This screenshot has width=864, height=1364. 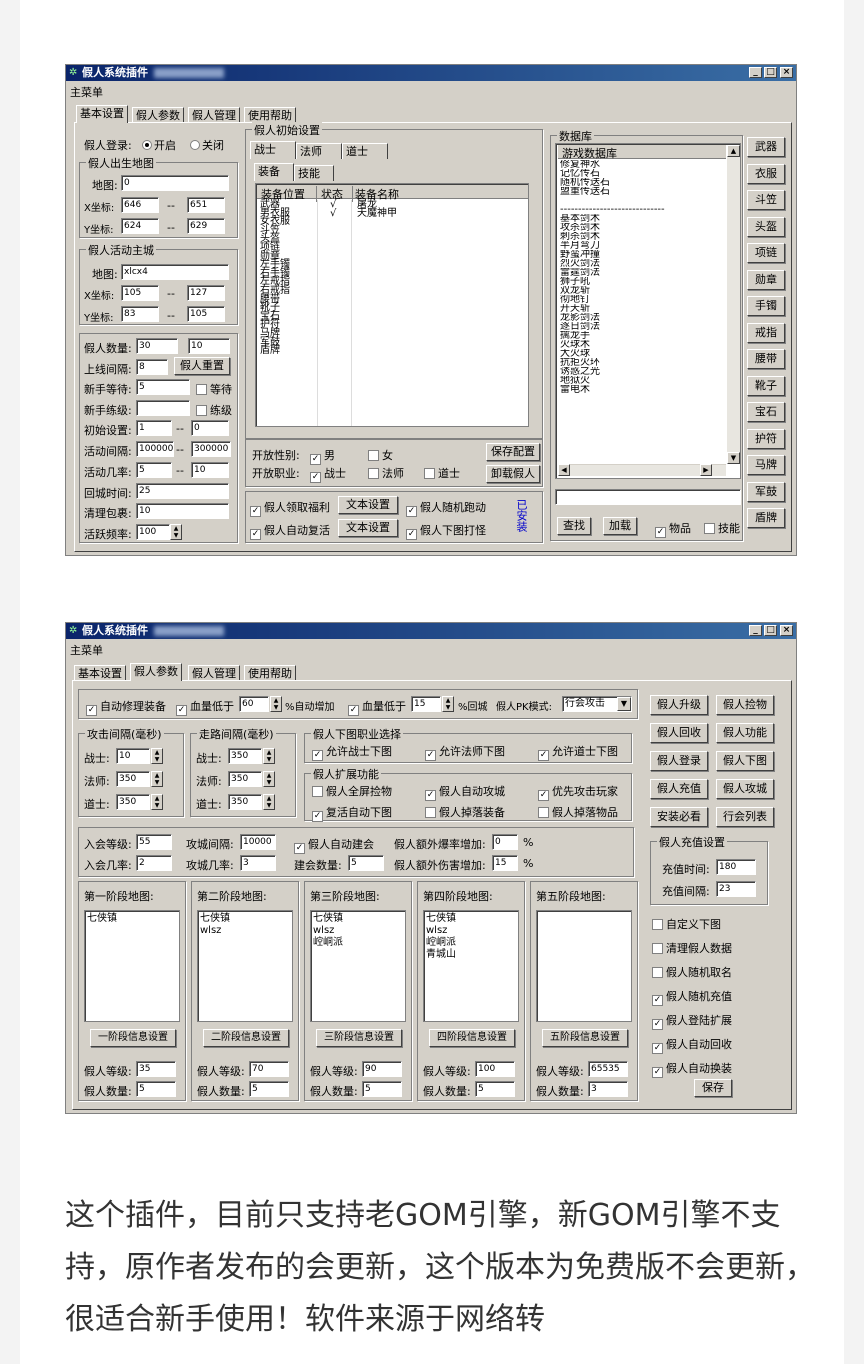 What do you see at coordinates (386, 473) in the screenshot?
I see `job-mage-checkbox: 法师` at bounding box center [386, 473].